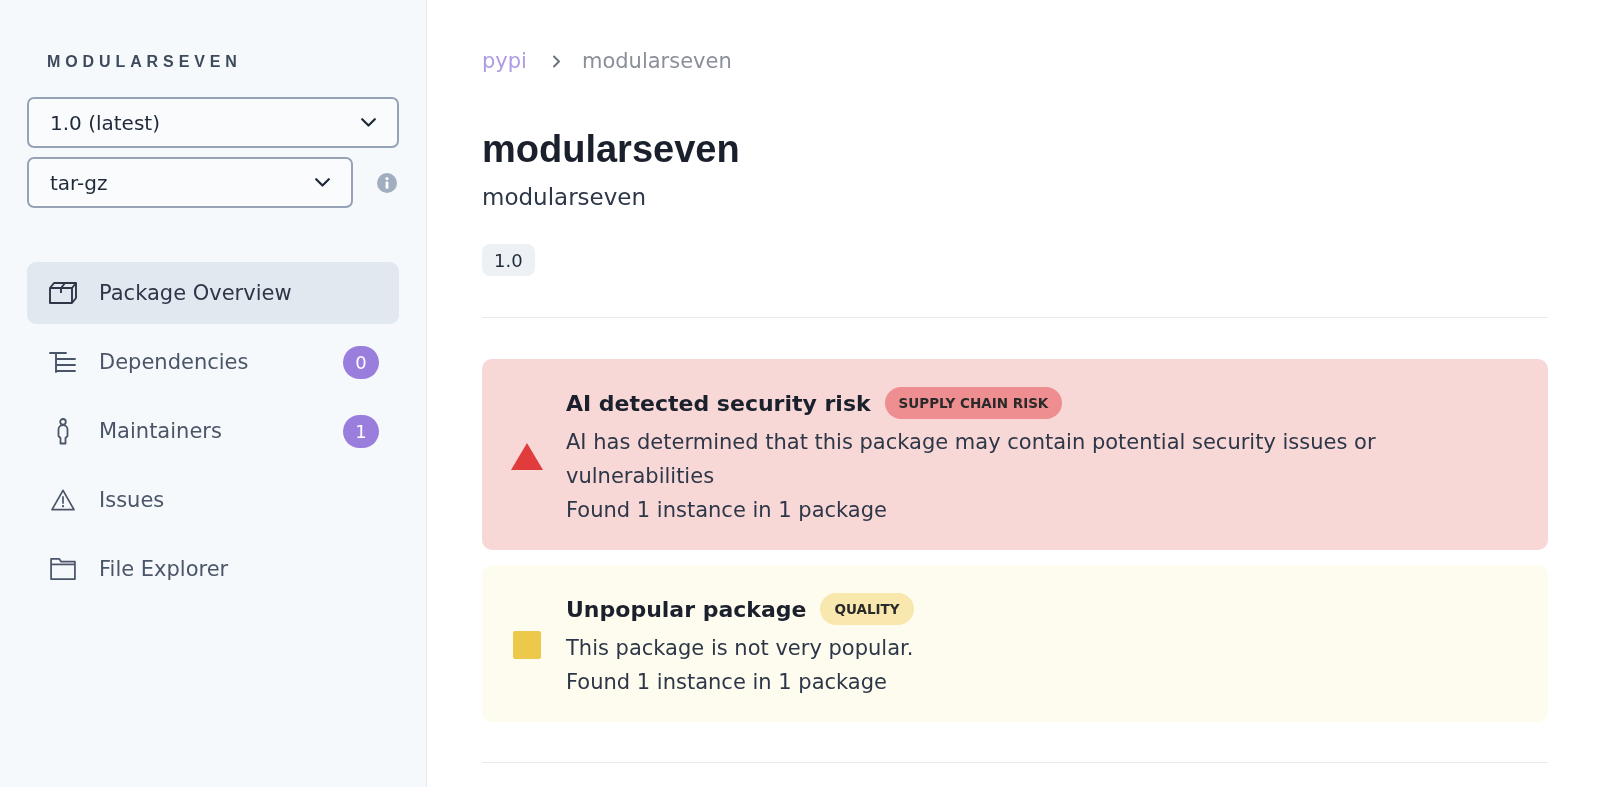 The width and height of the screenshot is (1600, 787). Describe the element at coordinates (656, 61) in the screenshot. I see `breadcrumb-current: modularseven` at that location.